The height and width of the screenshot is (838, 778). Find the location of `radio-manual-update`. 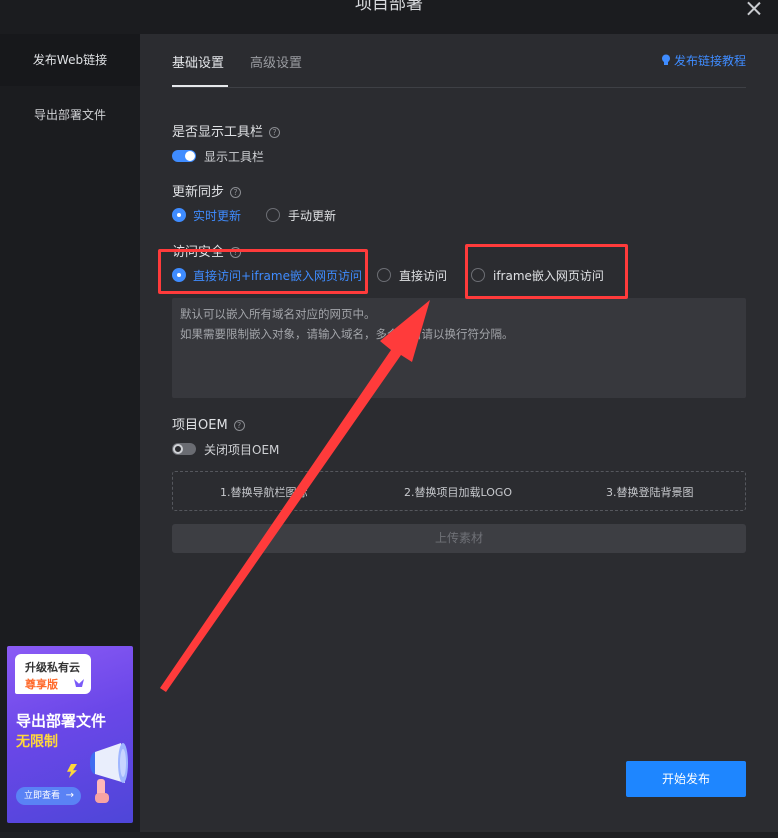

radio-manual-update is located at coordinates (273, 215).